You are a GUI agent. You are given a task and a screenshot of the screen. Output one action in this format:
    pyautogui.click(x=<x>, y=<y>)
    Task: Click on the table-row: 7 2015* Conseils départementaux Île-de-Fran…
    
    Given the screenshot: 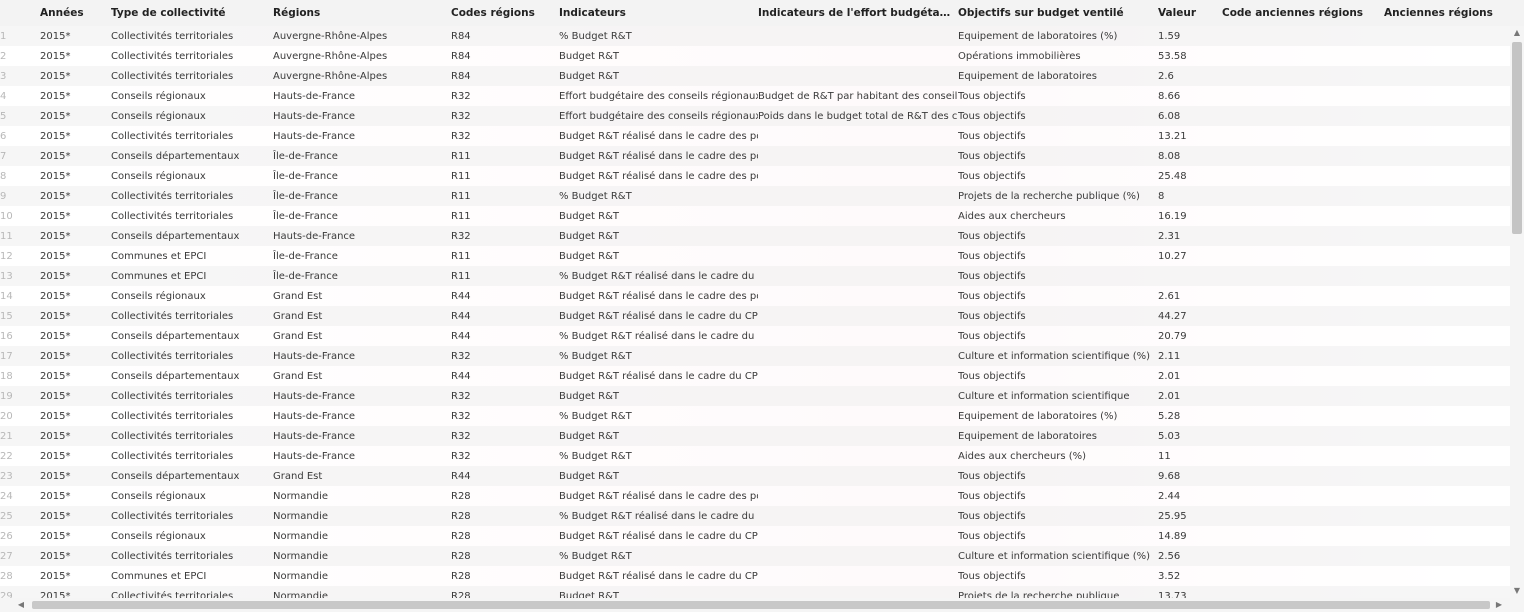 What is the action you would take?
    pyautogui.click(x=755, y=156)
    